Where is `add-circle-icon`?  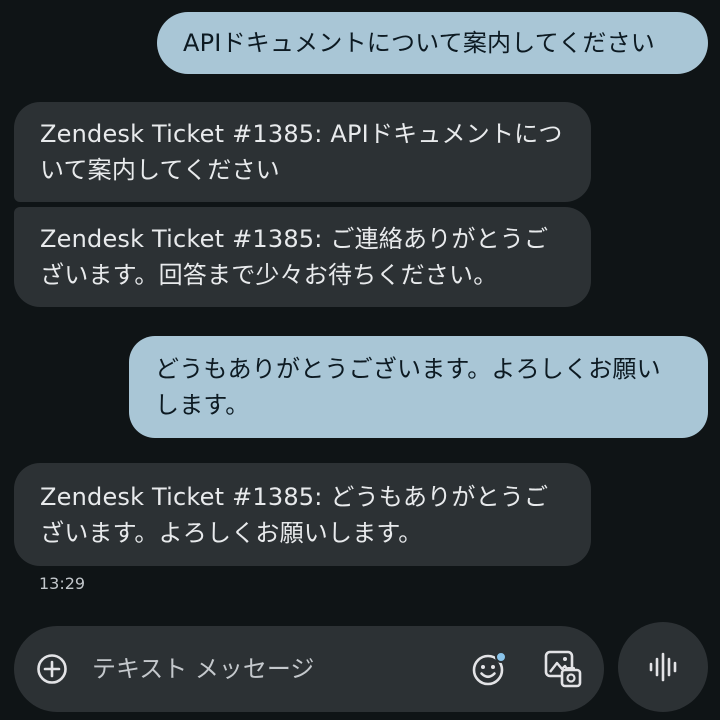
add-circle-icon is located at coordinates (52, 669).